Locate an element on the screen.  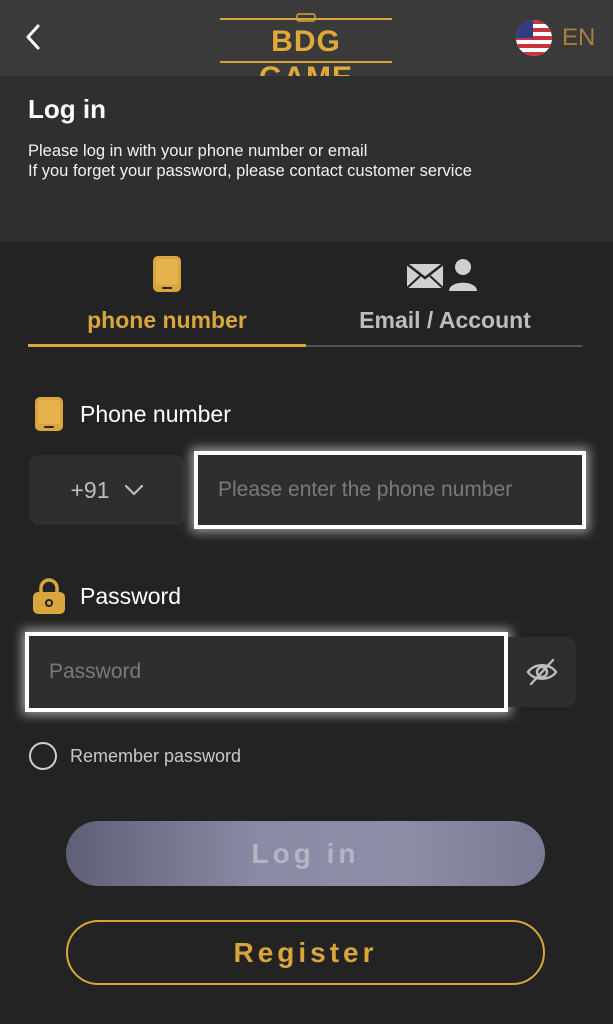
country-code-select: +91 is located at coordinates (107, 490).